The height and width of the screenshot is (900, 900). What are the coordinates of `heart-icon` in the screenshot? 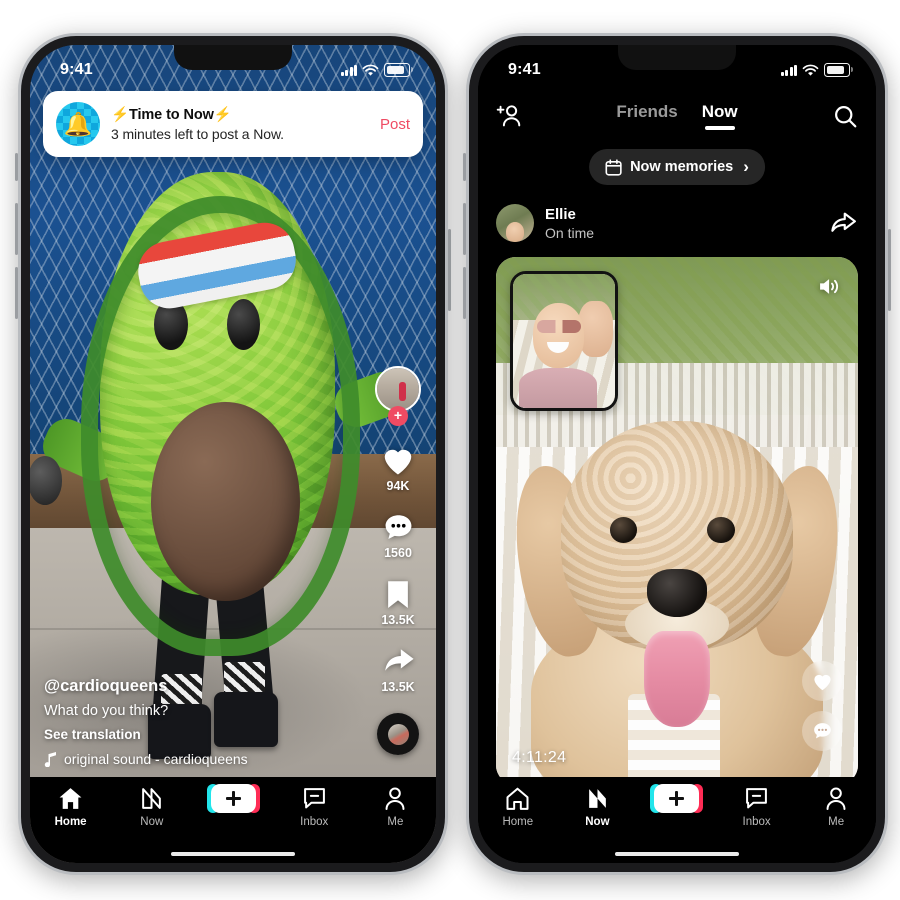 It's located at (398, 460).